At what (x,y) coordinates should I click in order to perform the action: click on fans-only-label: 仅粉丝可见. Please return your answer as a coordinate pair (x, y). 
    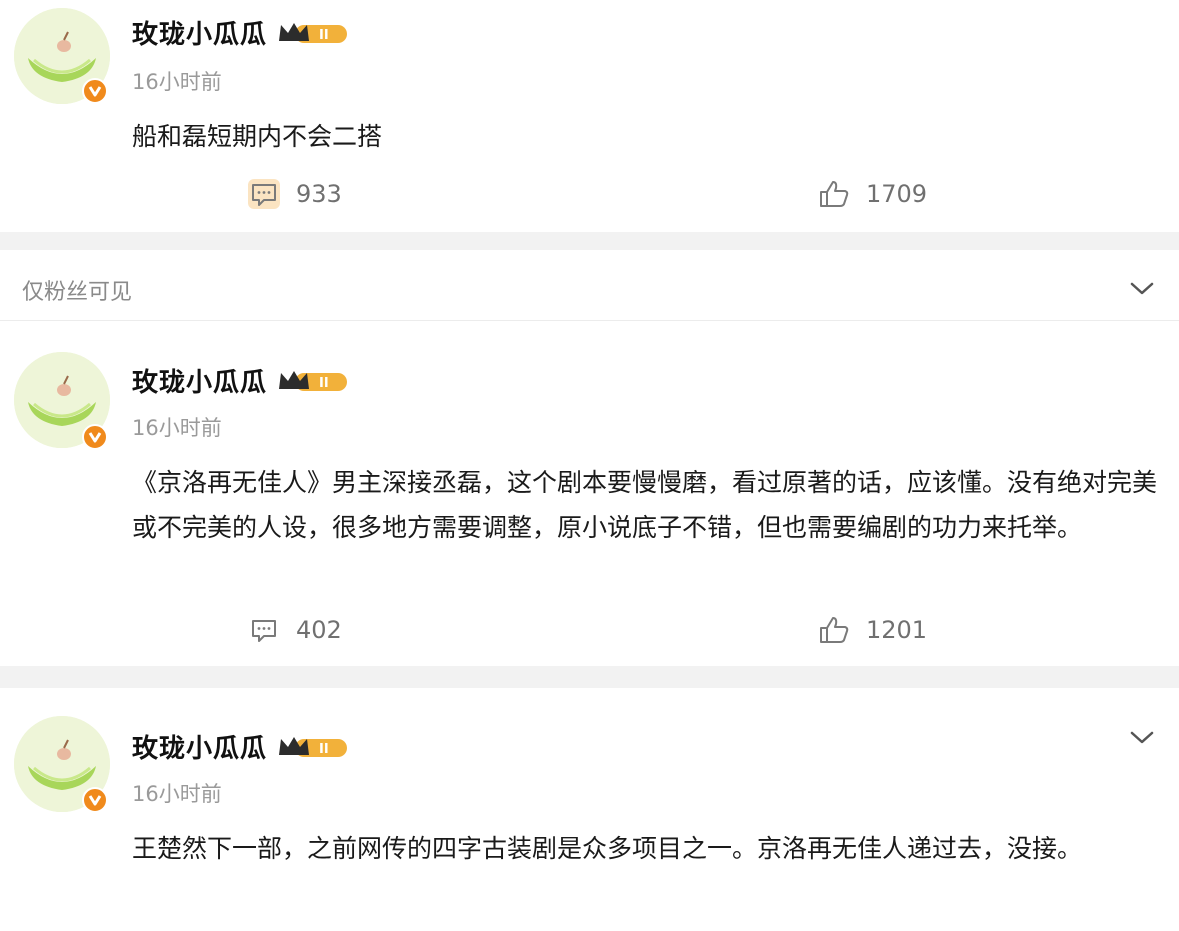
    Looking at the image, I should click on (77, 292).